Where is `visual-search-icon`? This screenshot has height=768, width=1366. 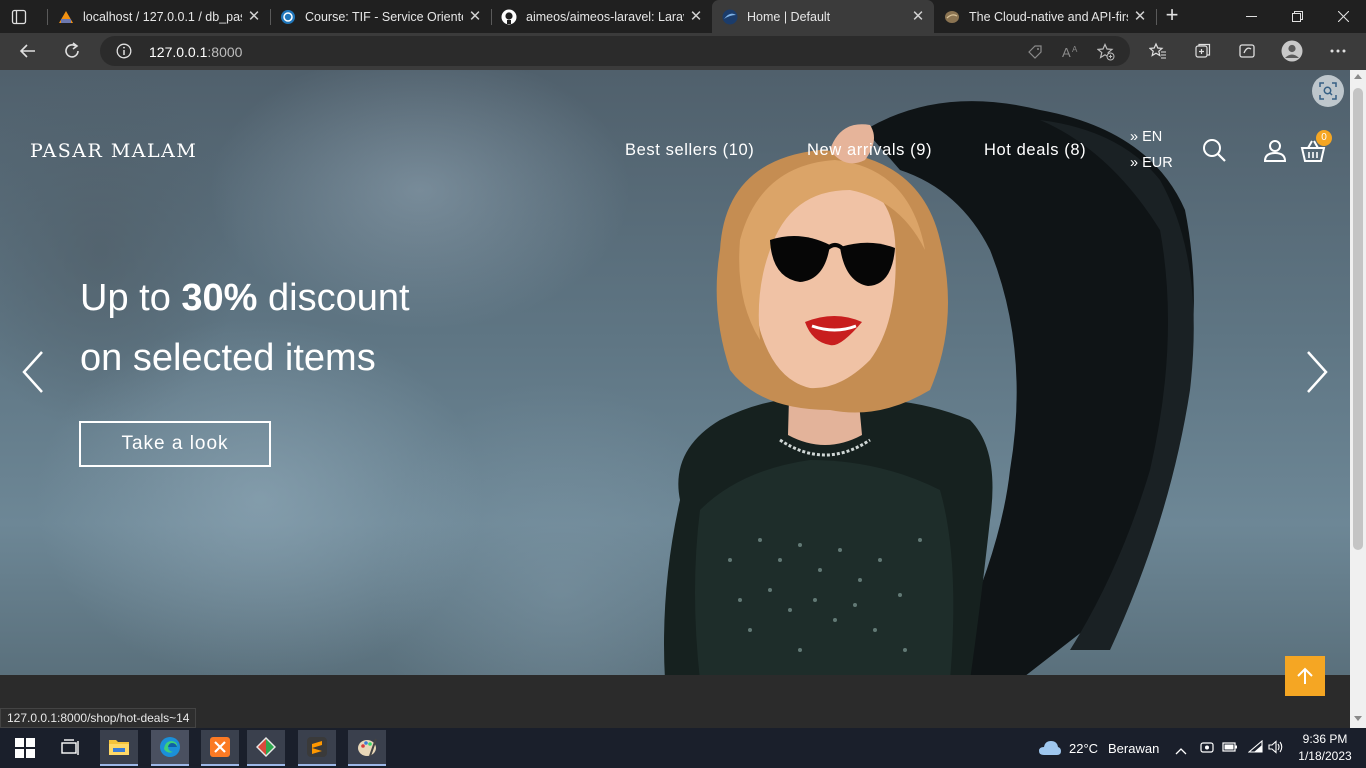
visual-search-icon is located at coordinates (1328, 91).